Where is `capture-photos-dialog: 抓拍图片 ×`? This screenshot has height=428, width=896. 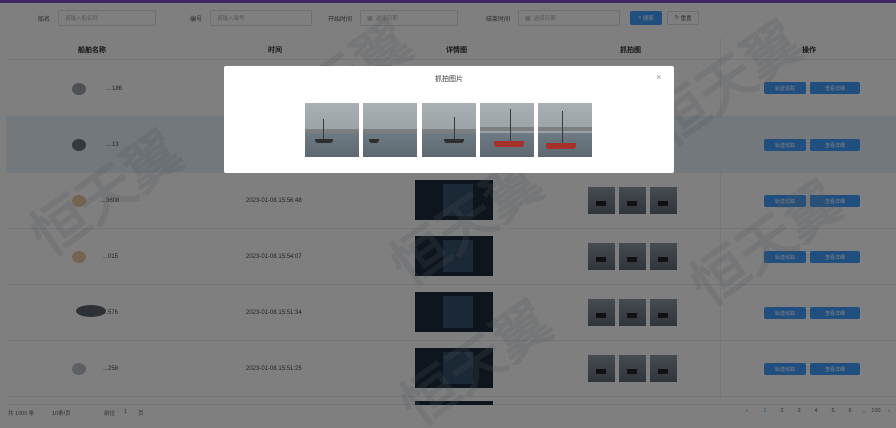 capture-photos-dialog: 抓拍图片 × is located at coordinates (449, 119).